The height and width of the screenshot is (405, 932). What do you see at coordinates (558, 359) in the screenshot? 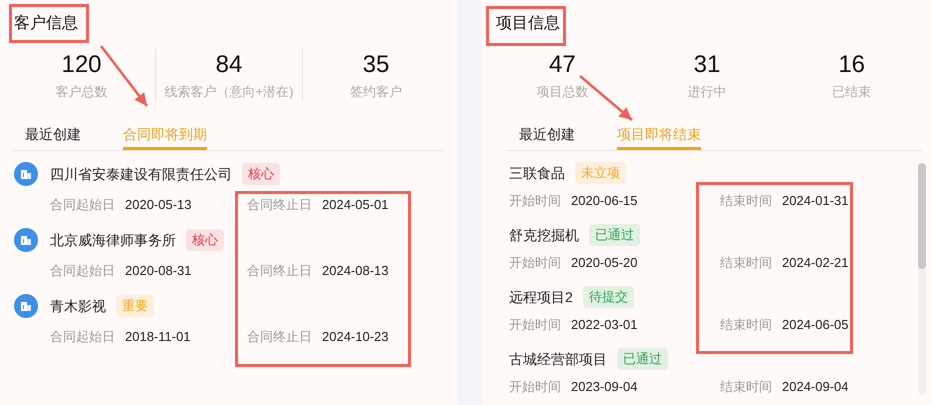
I see `item-name: 古城经营部项目` at bounding box center [558, 359].